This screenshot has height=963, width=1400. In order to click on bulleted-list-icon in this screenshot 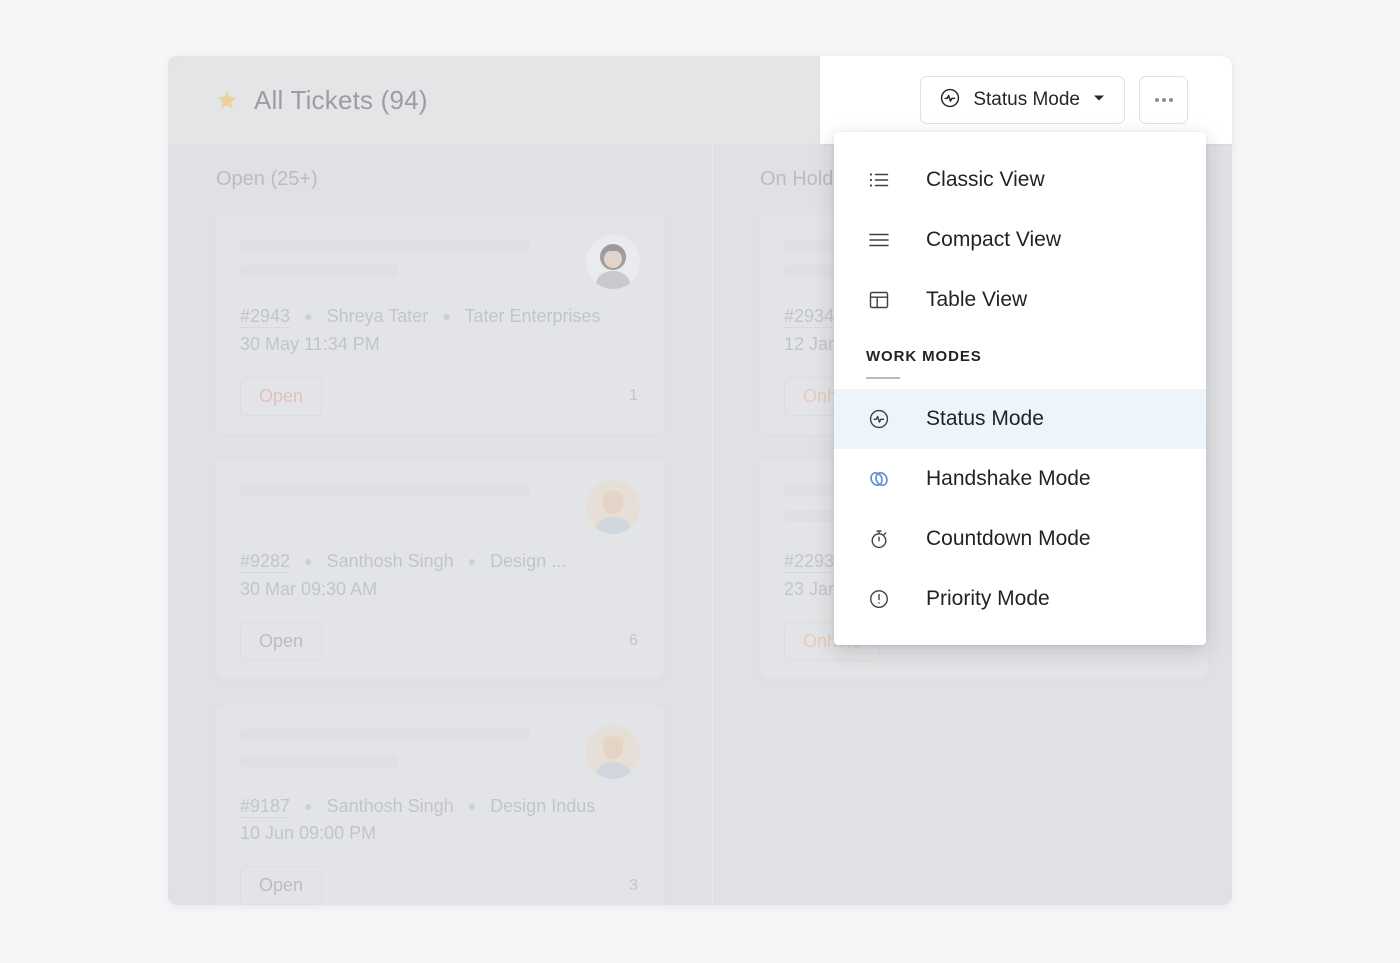, I will do `click(879, 180)`.